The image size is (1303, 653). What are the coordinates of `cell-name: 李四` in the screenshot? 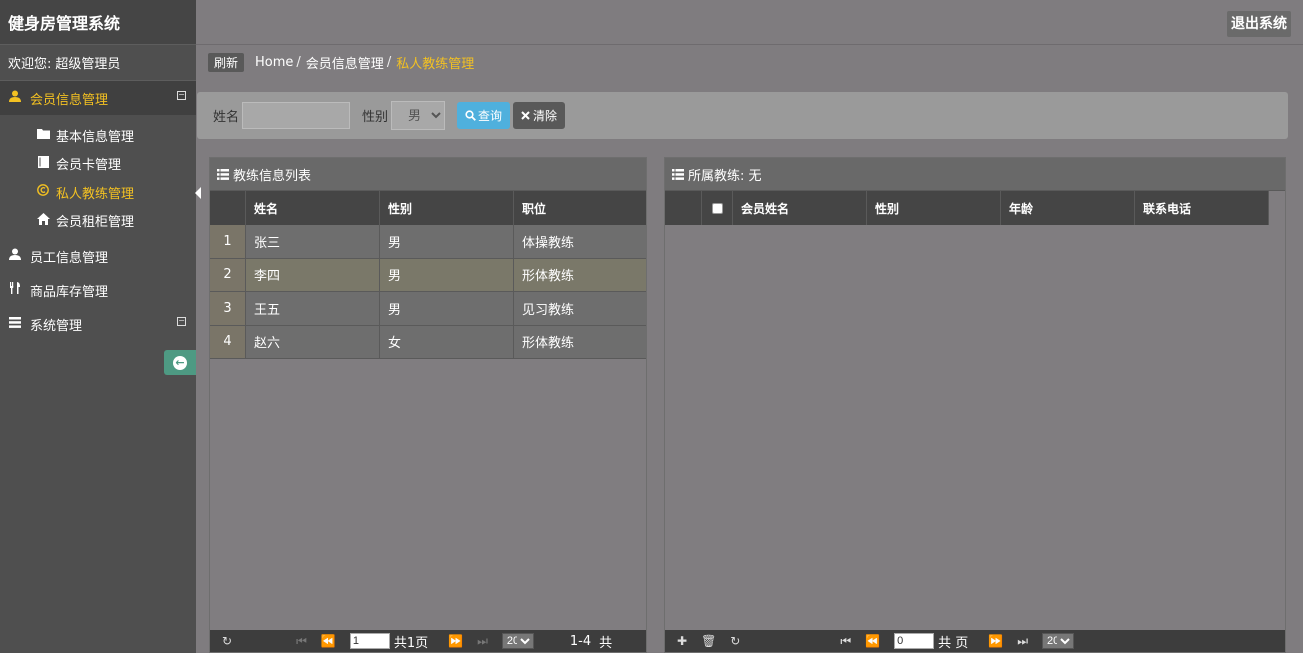 It's located at (313, 274).